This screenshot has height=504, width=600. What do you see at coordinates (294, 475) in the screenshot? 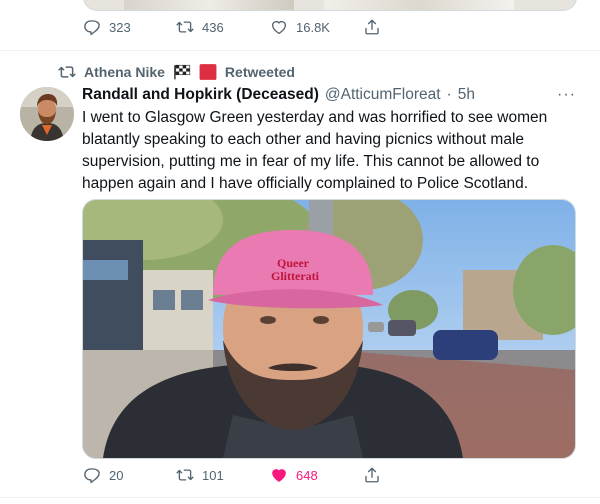
I see `like-button: 648` at bounding box center [294, 475].